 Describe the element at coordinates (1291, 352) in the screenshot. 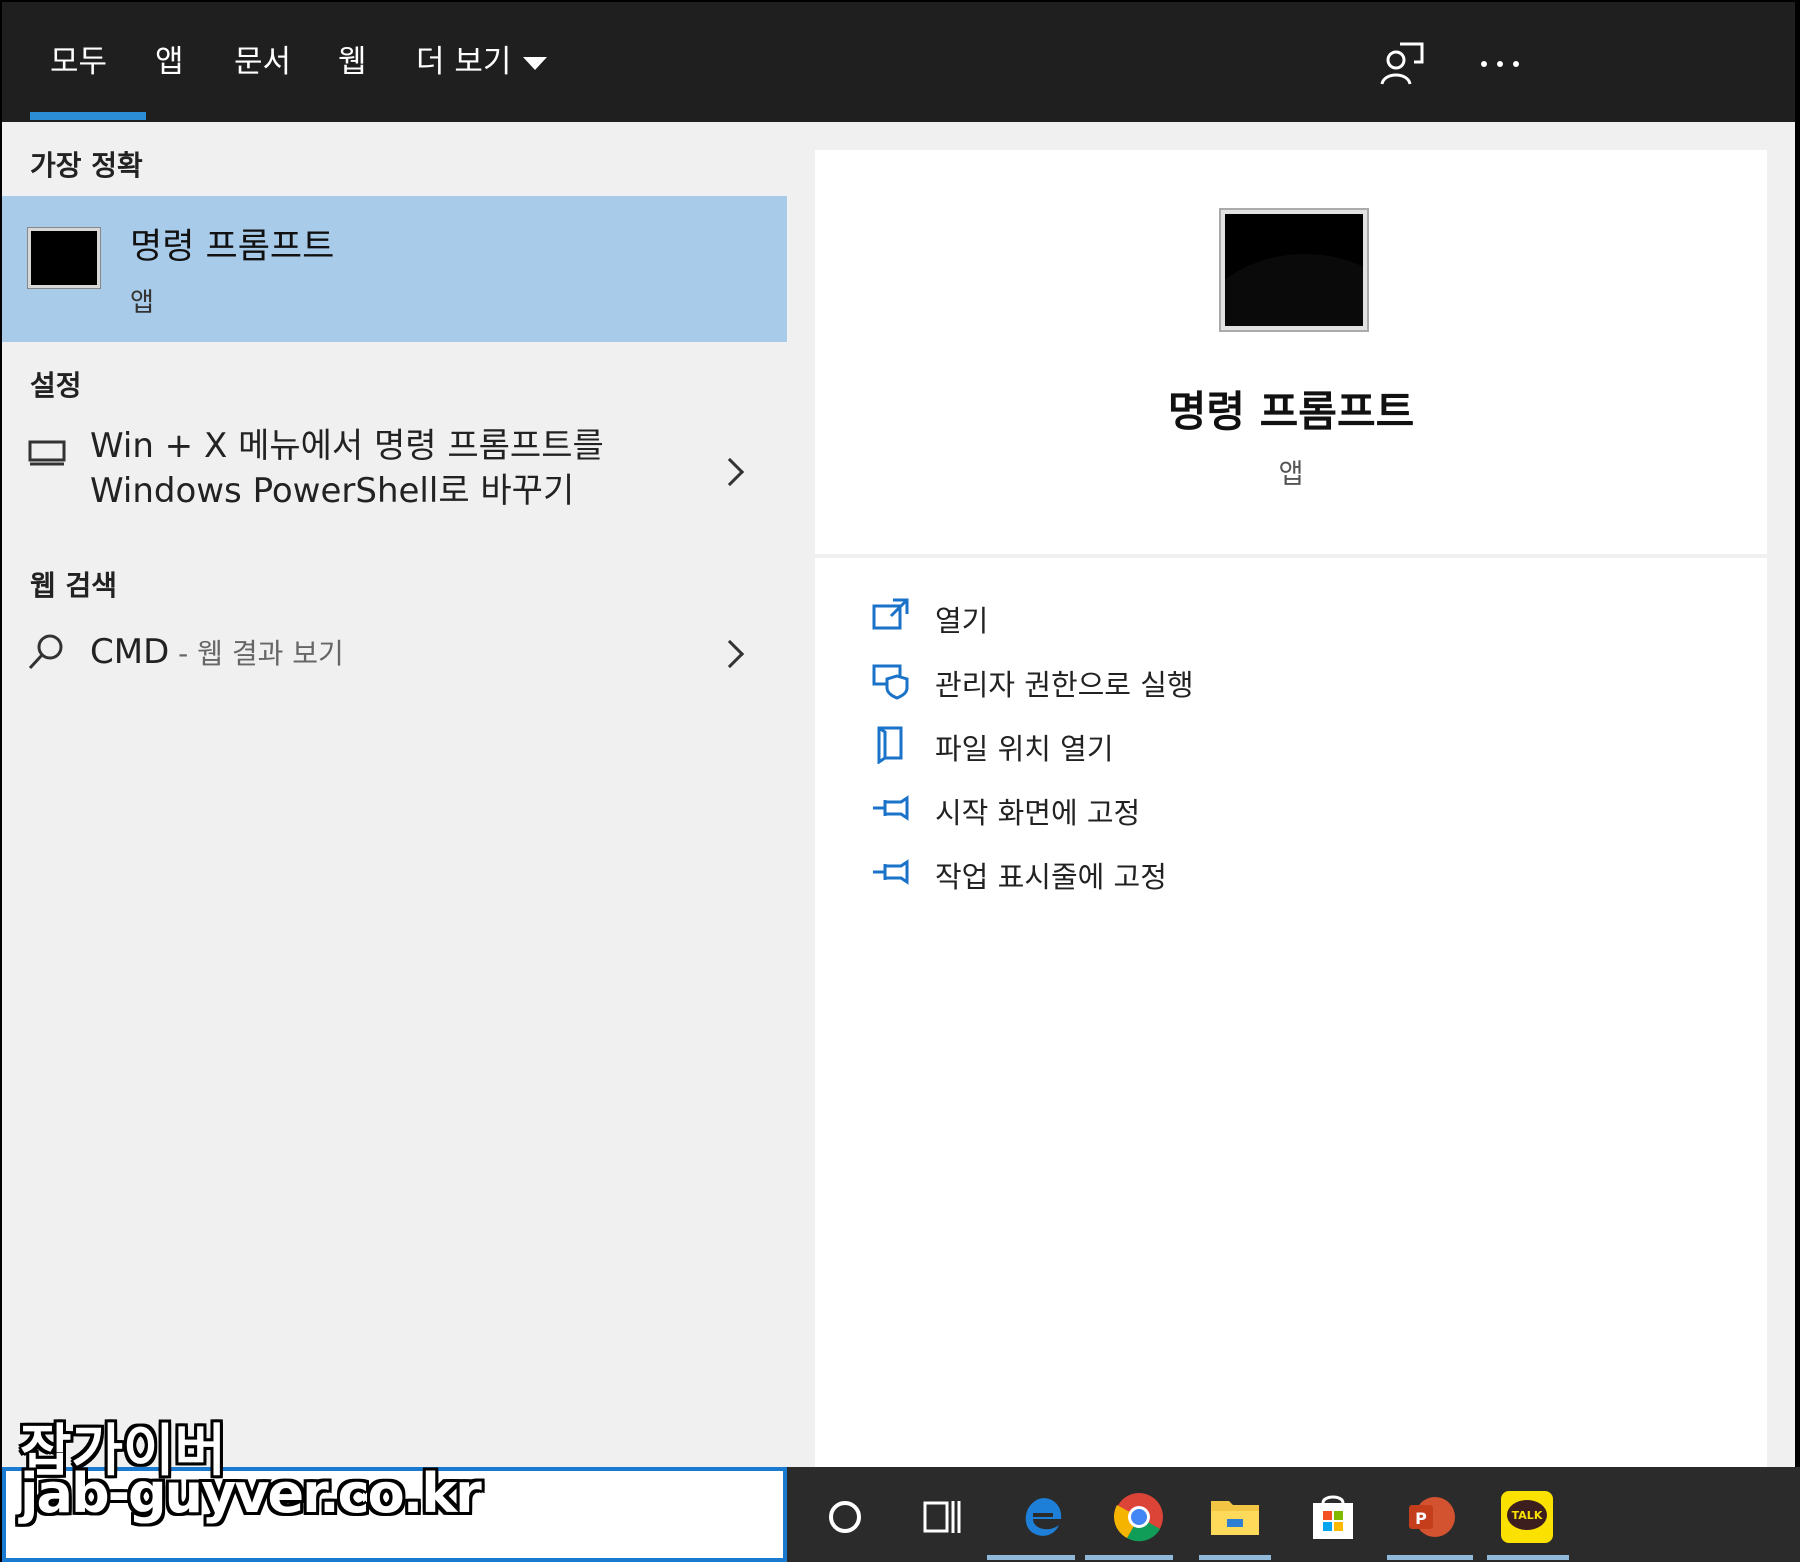

I see `preview-card: 명령 프롬프트 앱` at that location.